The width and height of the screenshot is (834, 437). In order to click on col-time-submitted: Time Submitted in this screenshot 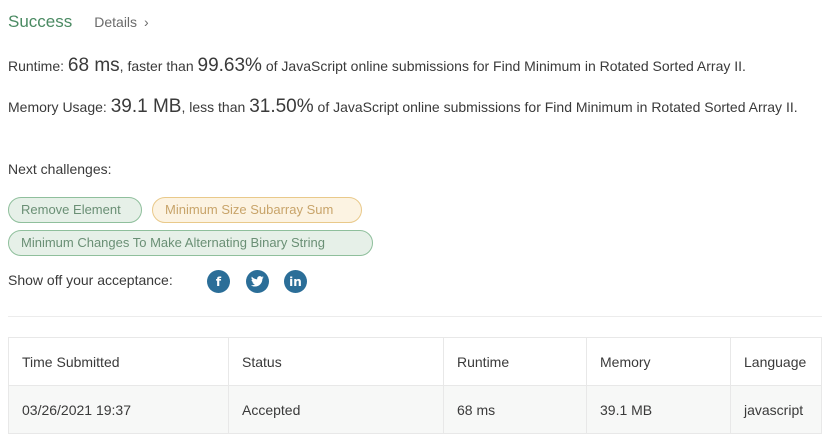, I will do `click(118, 361)`.